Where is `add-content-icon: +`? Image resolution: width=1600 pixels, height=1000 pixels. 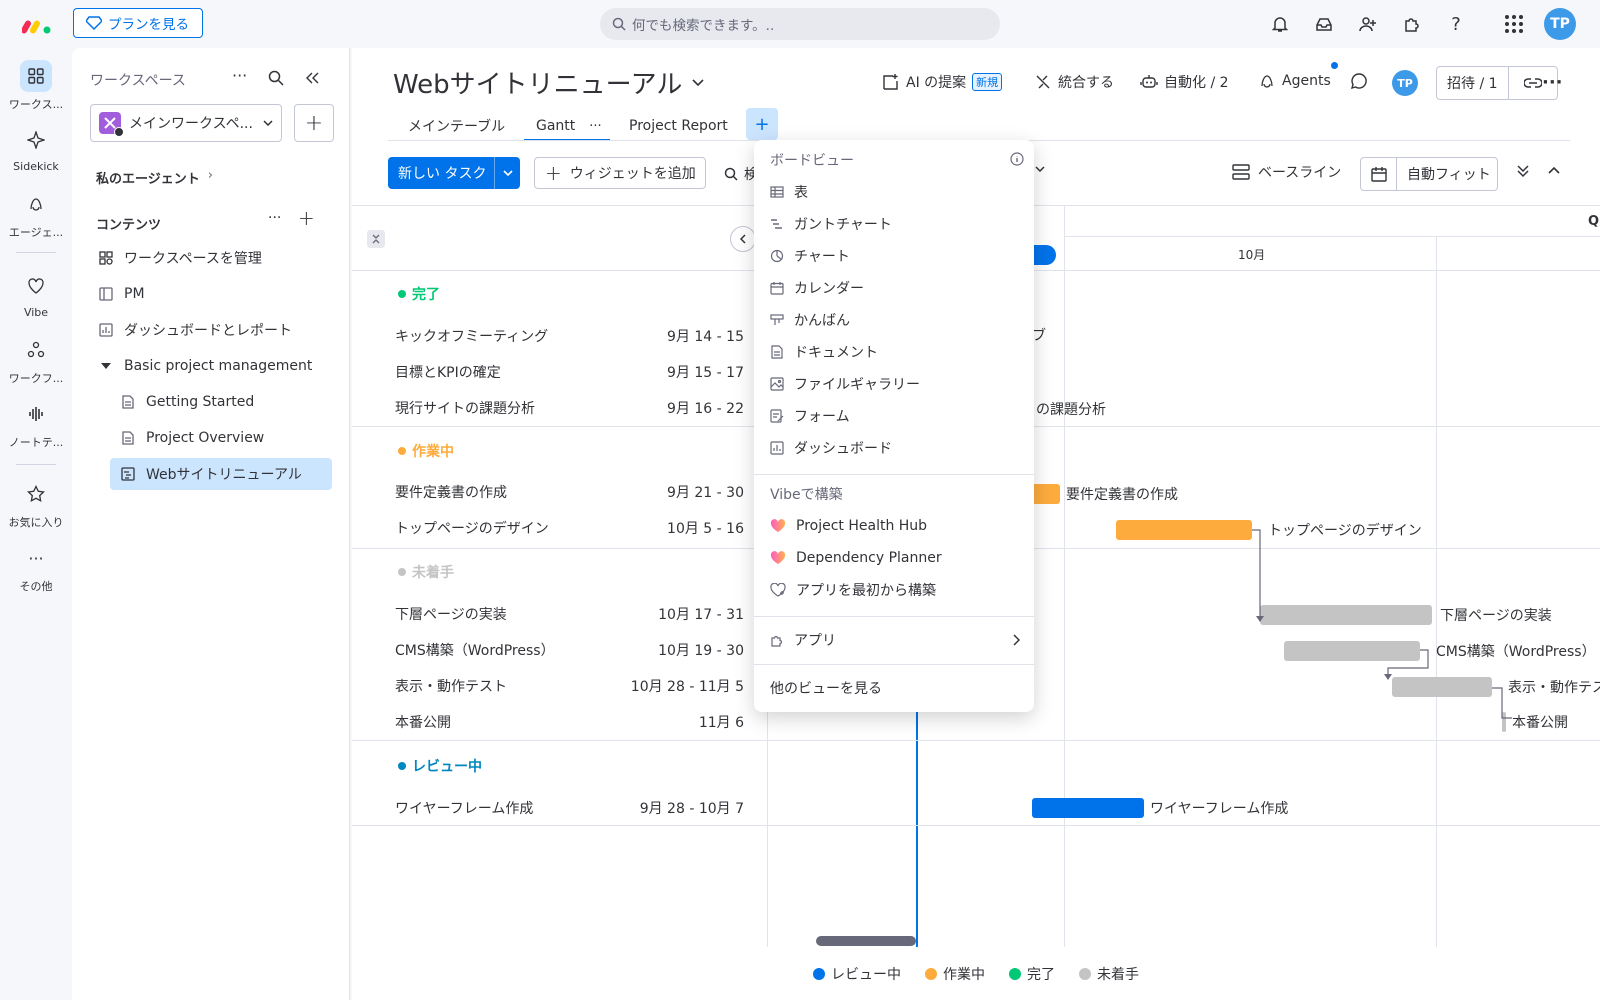 add-content-icon: + is located at coordinates (306, 218).